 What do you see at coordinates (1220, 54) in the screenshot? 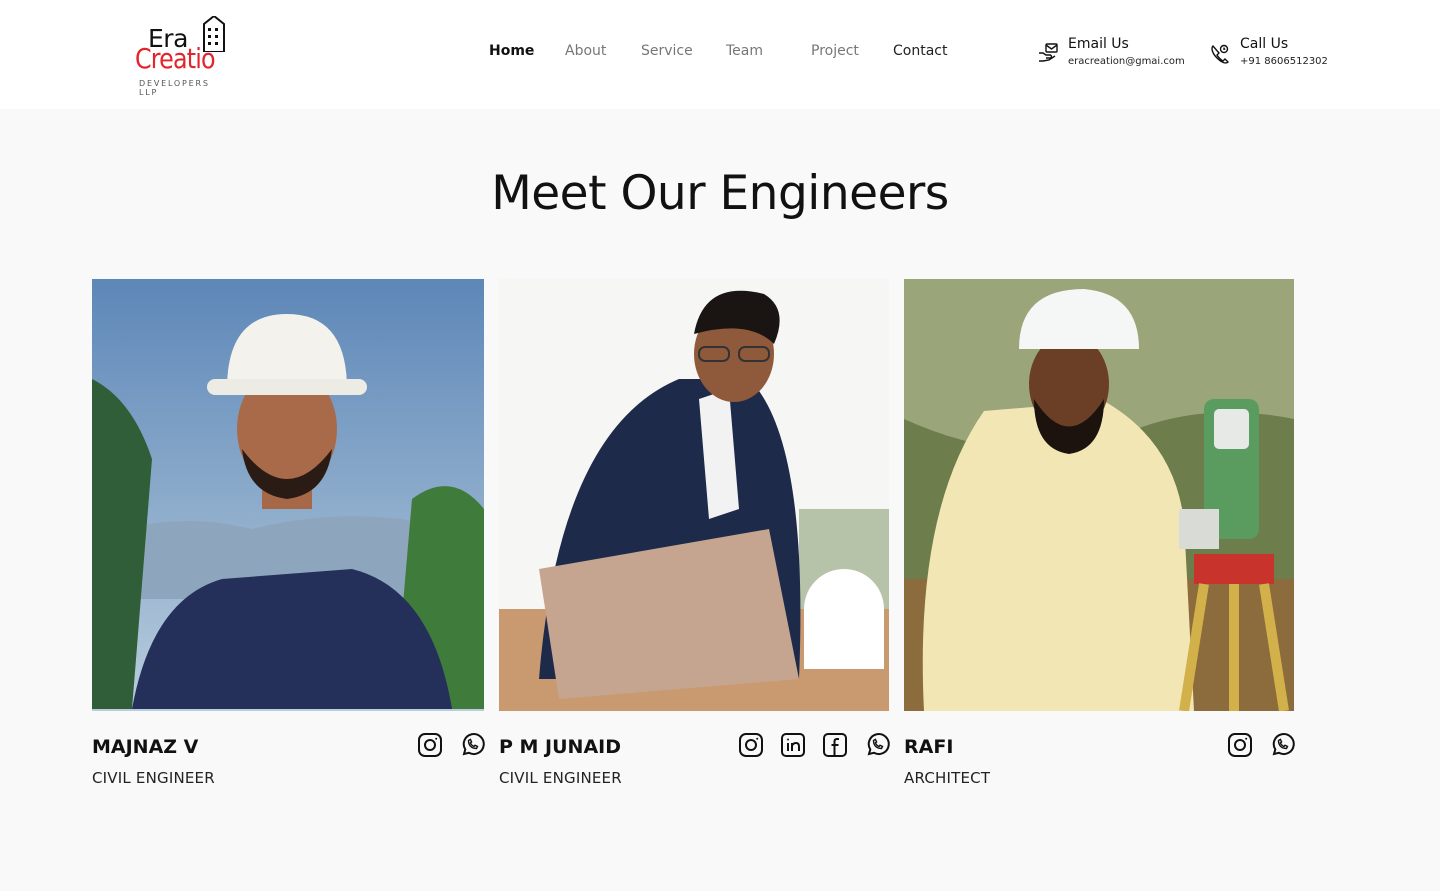
I see `phone-call-icon` at bounding box center [1220, 54].